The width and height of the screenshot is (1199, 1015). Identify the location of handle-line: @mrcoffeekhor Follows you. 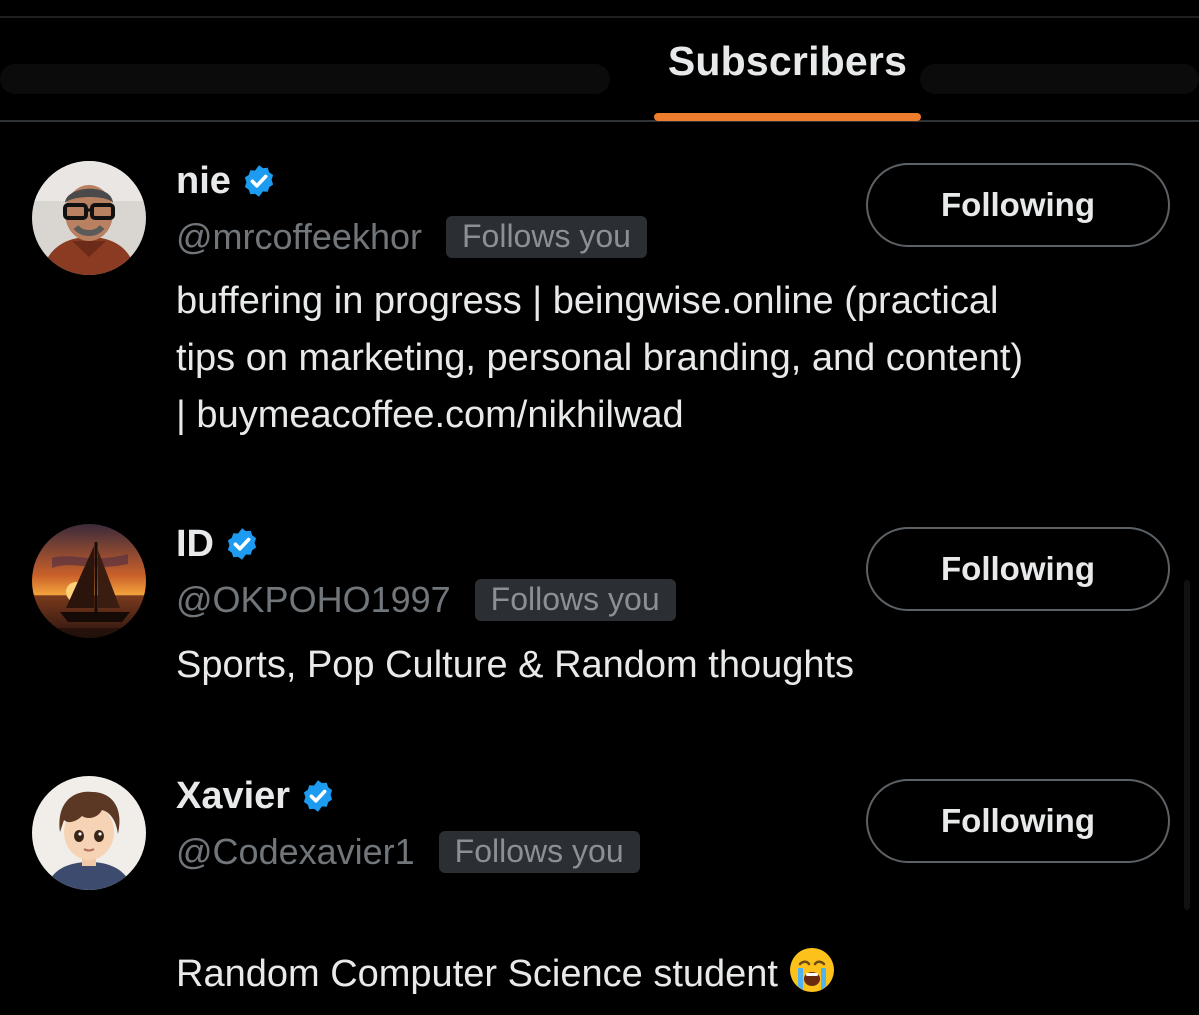
(411, 237).